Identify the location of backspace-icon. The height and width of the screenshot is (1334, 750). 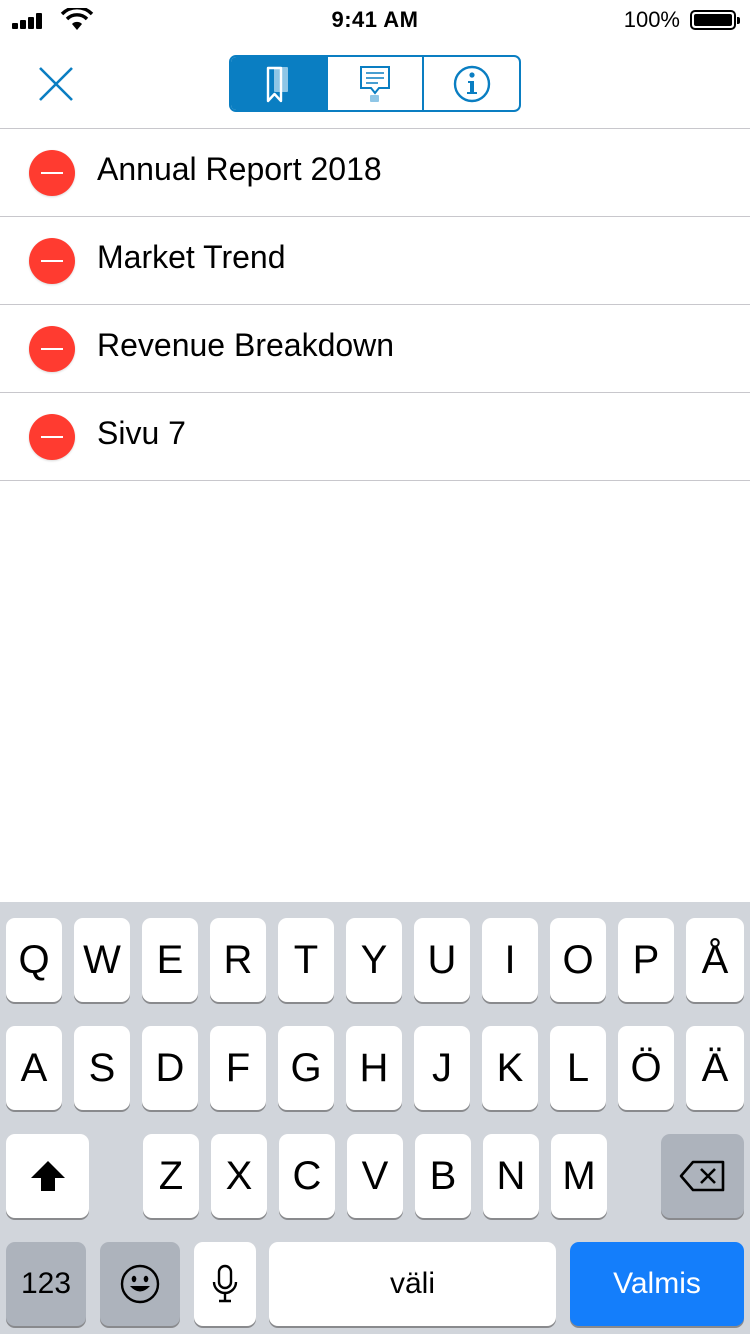
(701, 1176).